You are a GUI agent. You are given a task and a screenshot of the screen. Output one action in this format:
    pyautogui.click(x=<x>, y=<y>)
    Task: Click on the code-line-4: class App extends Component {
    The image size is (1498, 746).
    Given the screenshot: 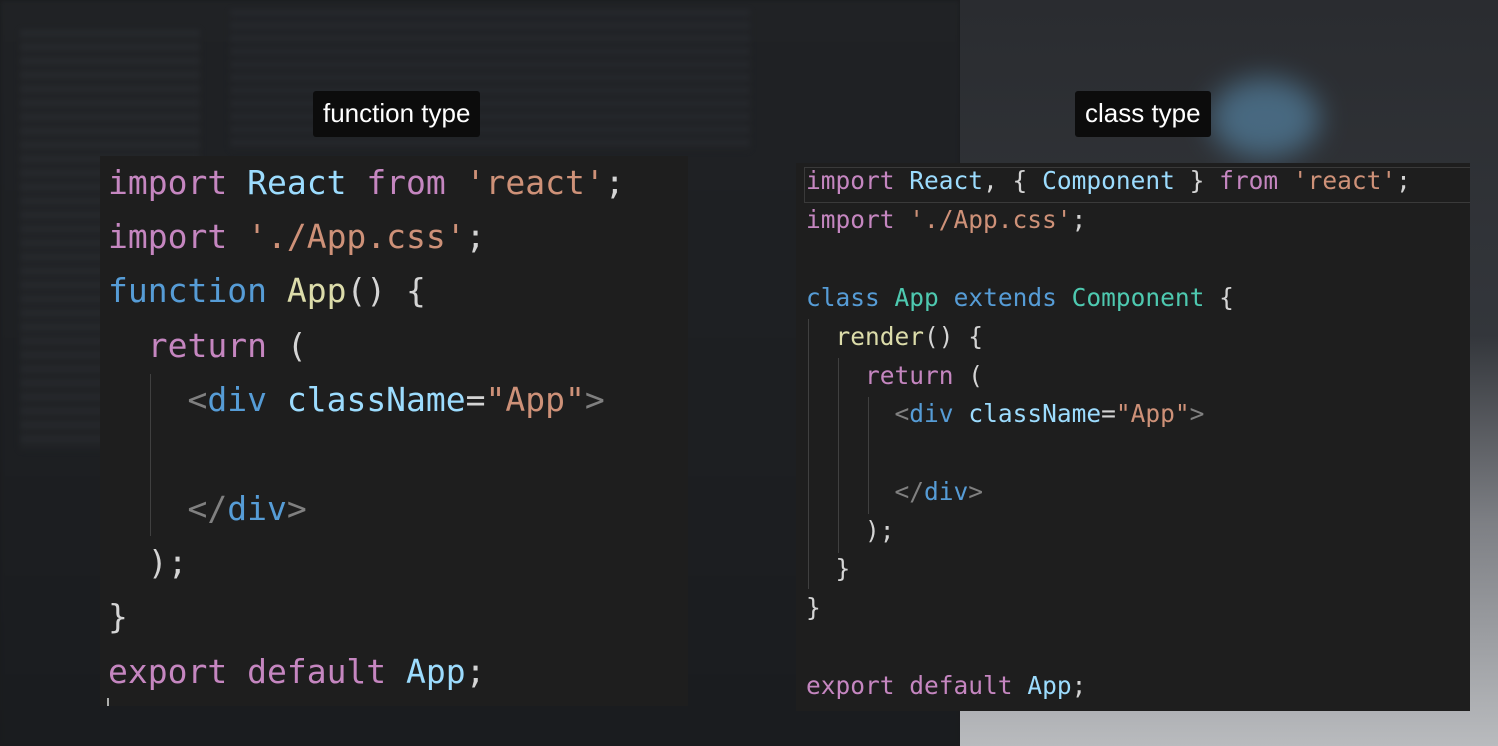 What is the action you would take?
    pyautogui.click(x=1020, y=297)
    